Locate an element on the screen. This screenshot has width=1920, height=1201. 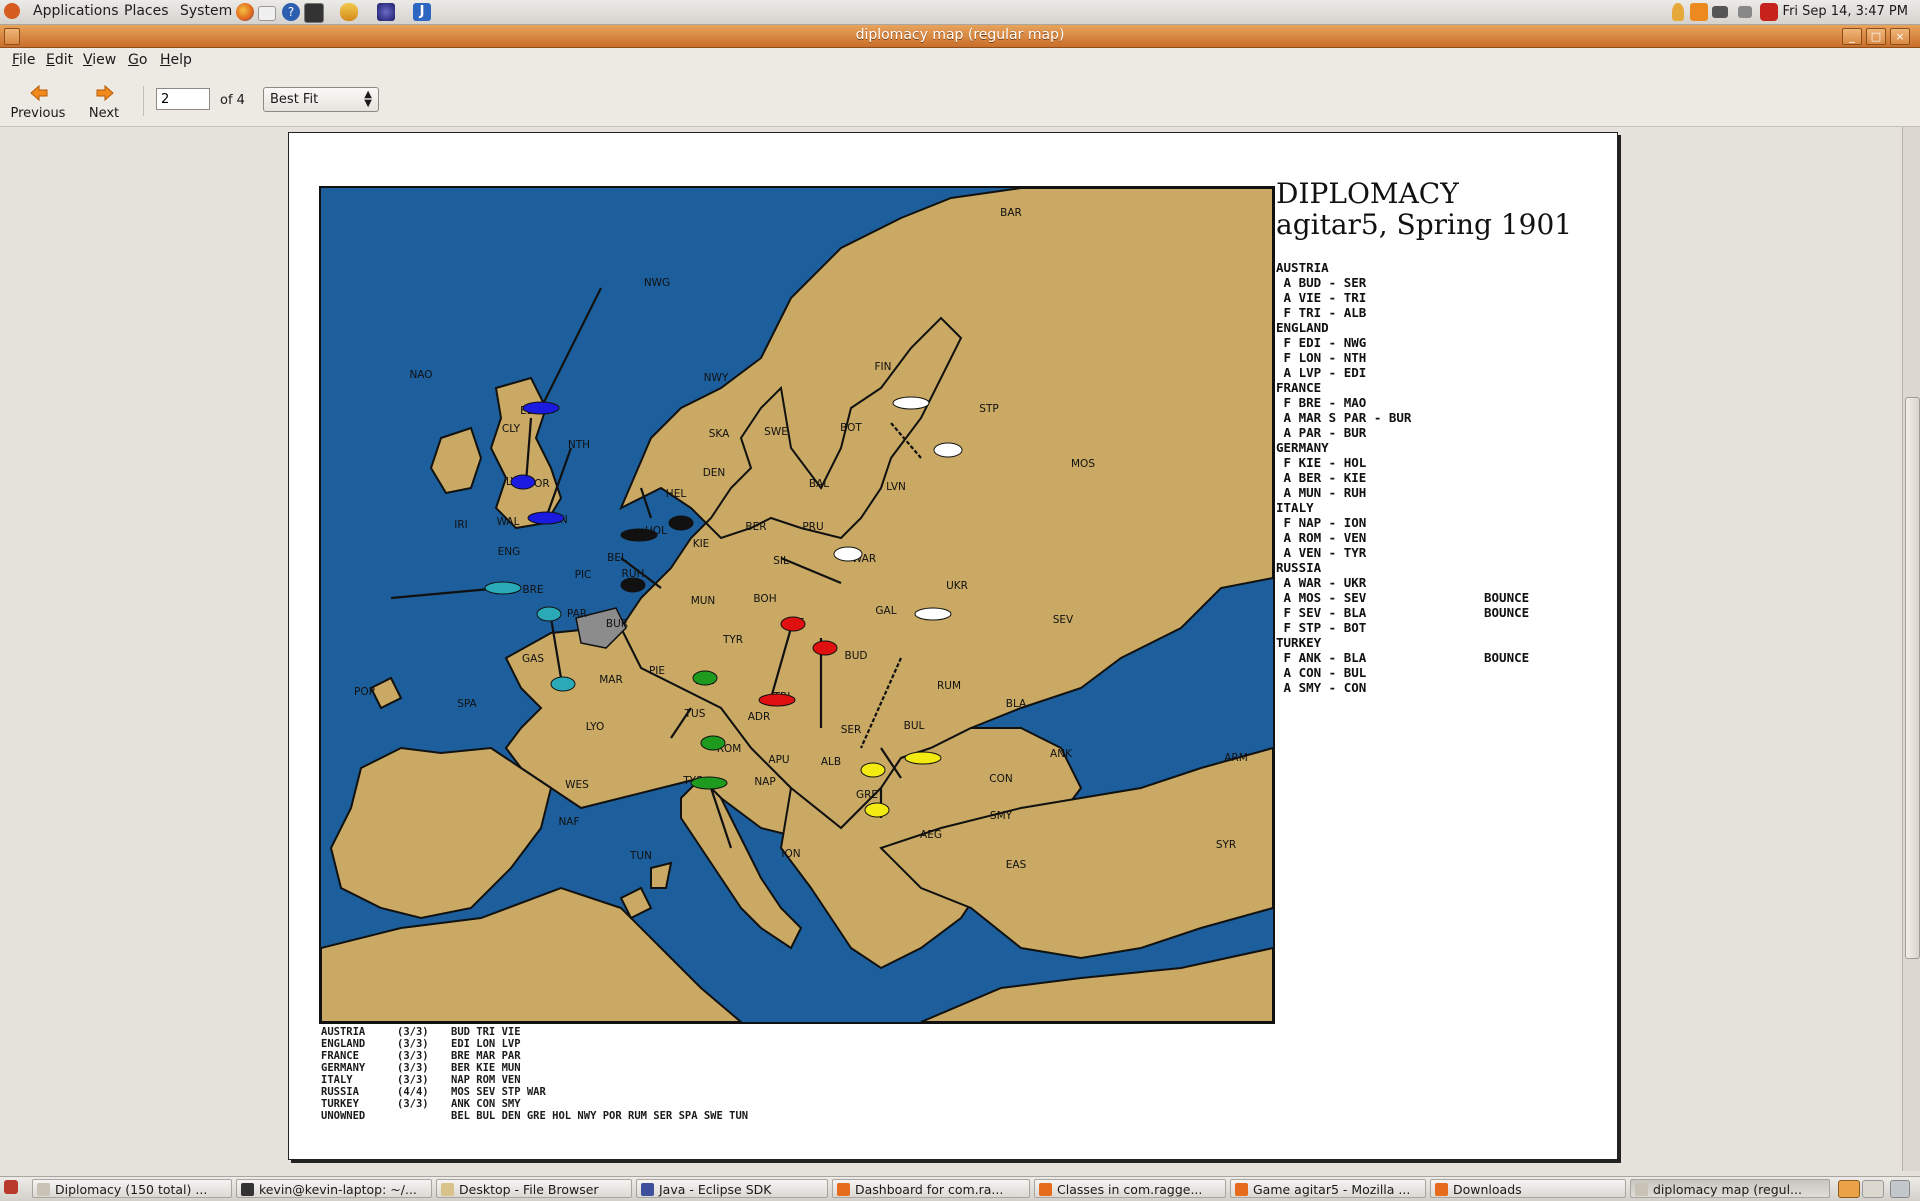
shutdown-icon is located at coordinates (1769, 12).